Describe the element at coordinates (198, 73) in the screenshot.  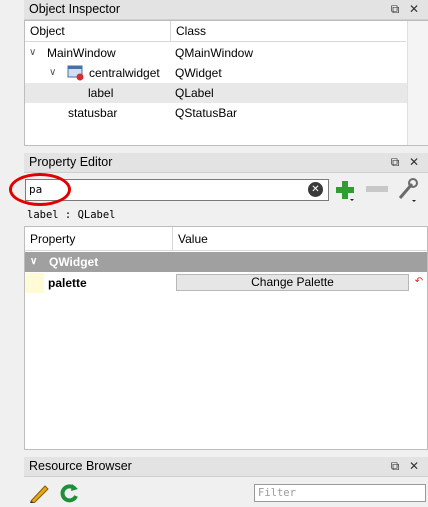
I see `tree-item-class: QWidget` at that location.